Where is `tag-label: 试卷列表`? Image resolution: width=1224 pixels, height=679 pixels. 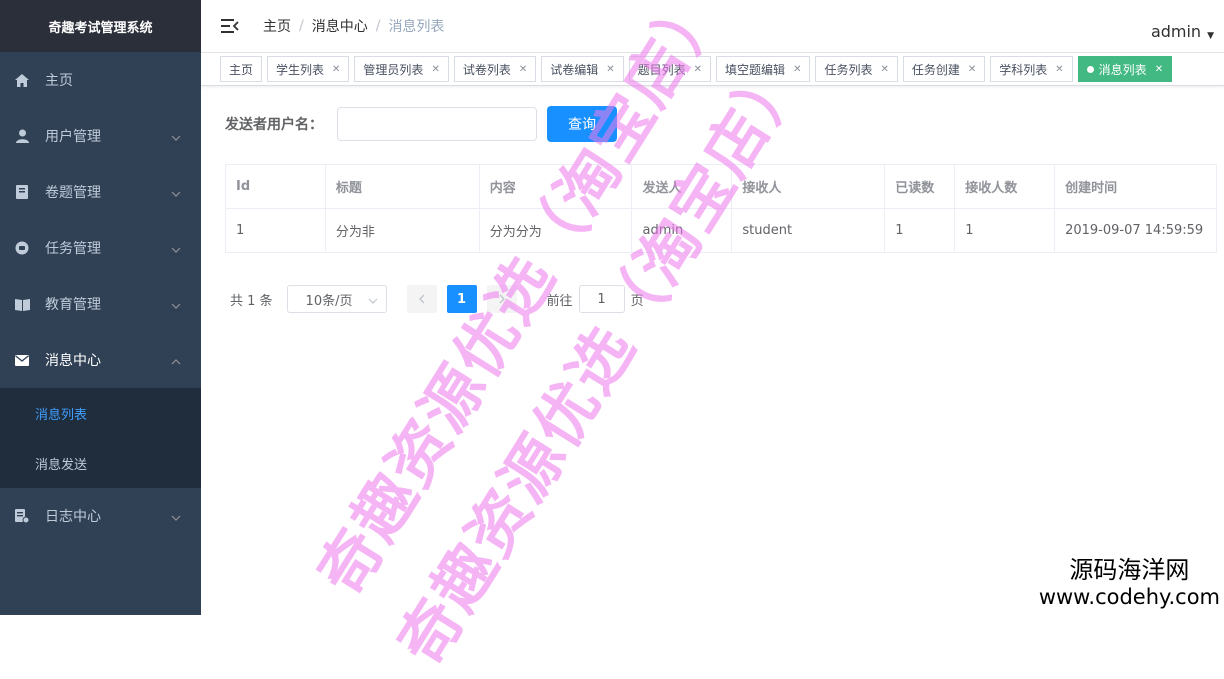 tag-label: 试卷列表 is located at coordinates (486, 69).